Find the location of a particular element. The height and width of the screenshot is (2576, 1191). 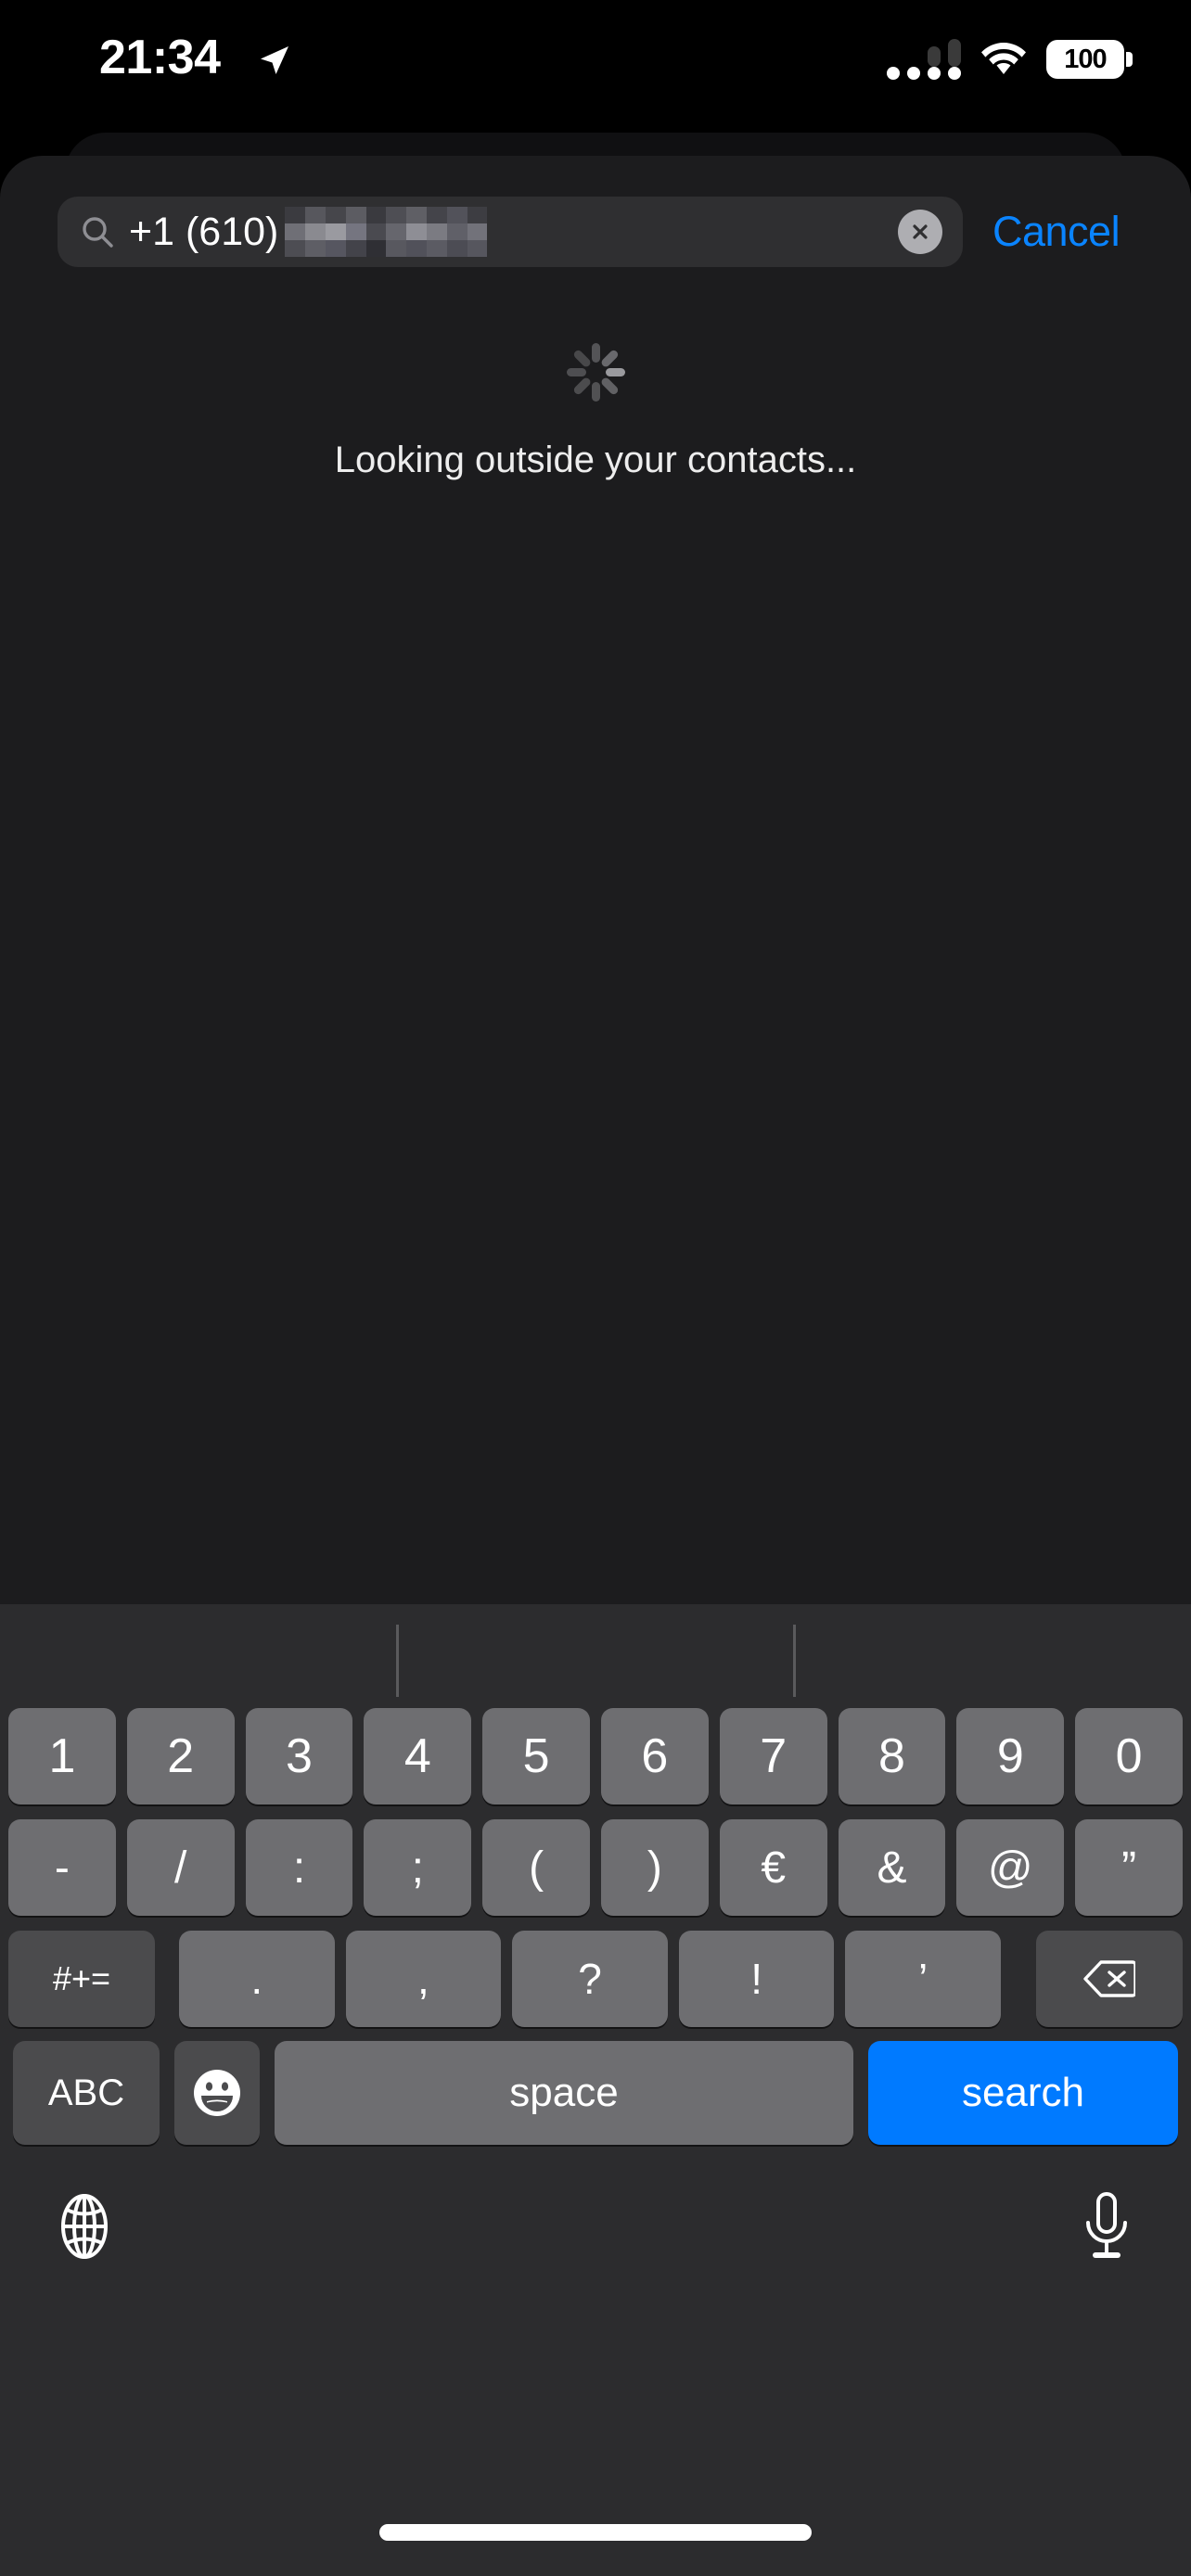

search-return-key: search is located at coordinates (1023, 2093).